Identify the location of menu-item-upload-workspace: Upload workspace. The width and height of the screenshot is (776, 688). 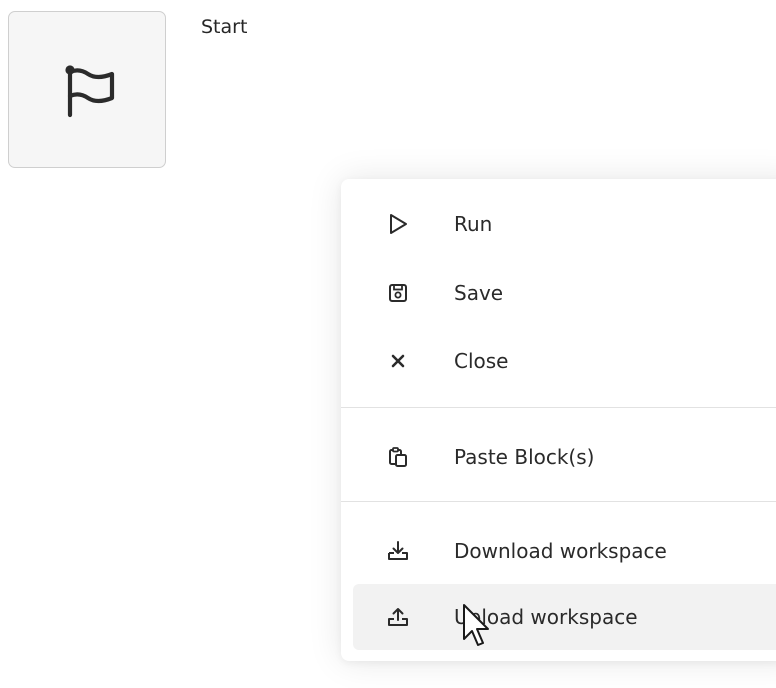
(564, 617).